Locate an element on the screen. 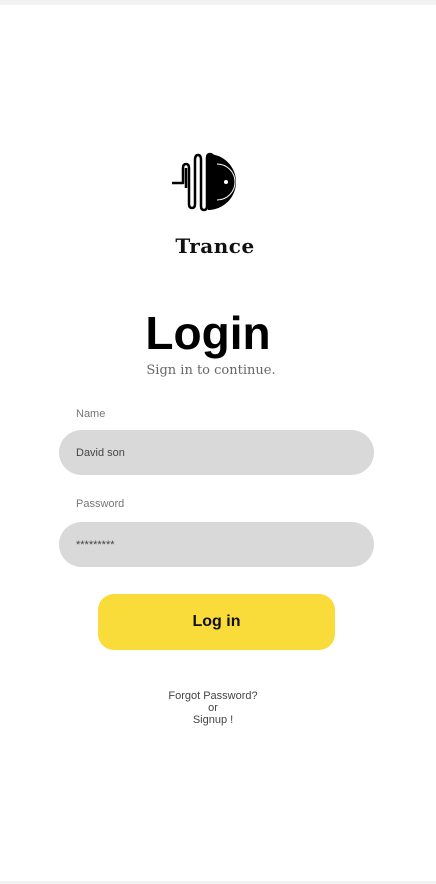  brand-name: Trance is located at coordinates (215, 246).